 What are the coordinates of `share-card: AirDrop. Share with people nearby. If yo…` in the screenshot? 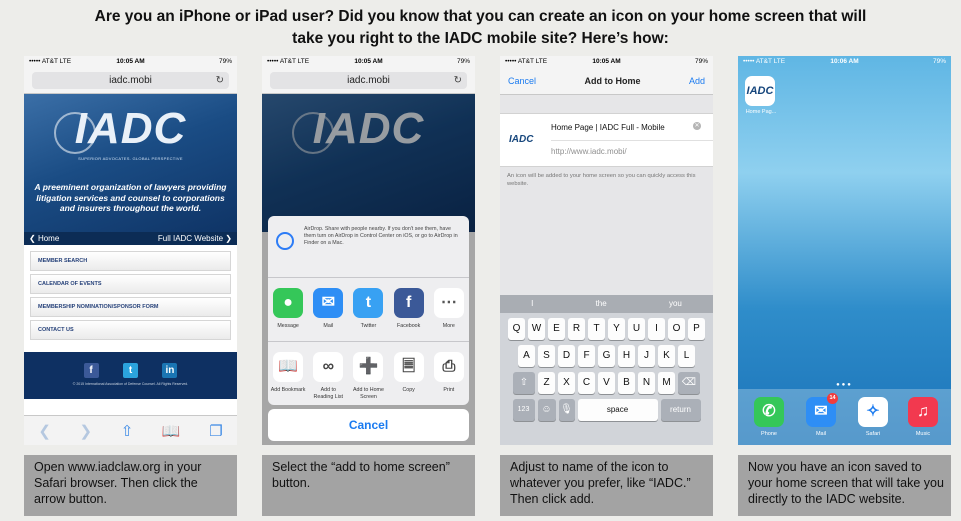 It's located at (368, 310).